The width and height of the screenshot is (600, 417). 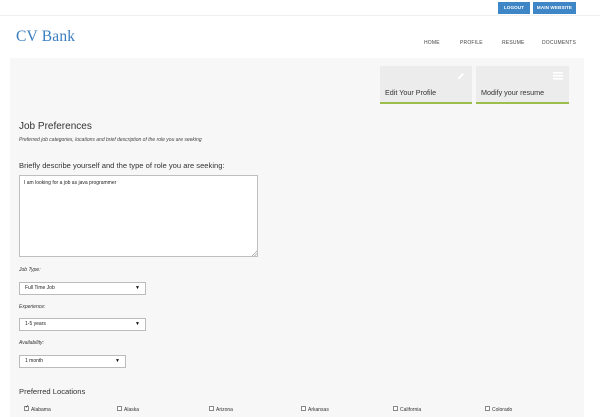 I want to click on pencil-icon, so click(x=461, y=76).